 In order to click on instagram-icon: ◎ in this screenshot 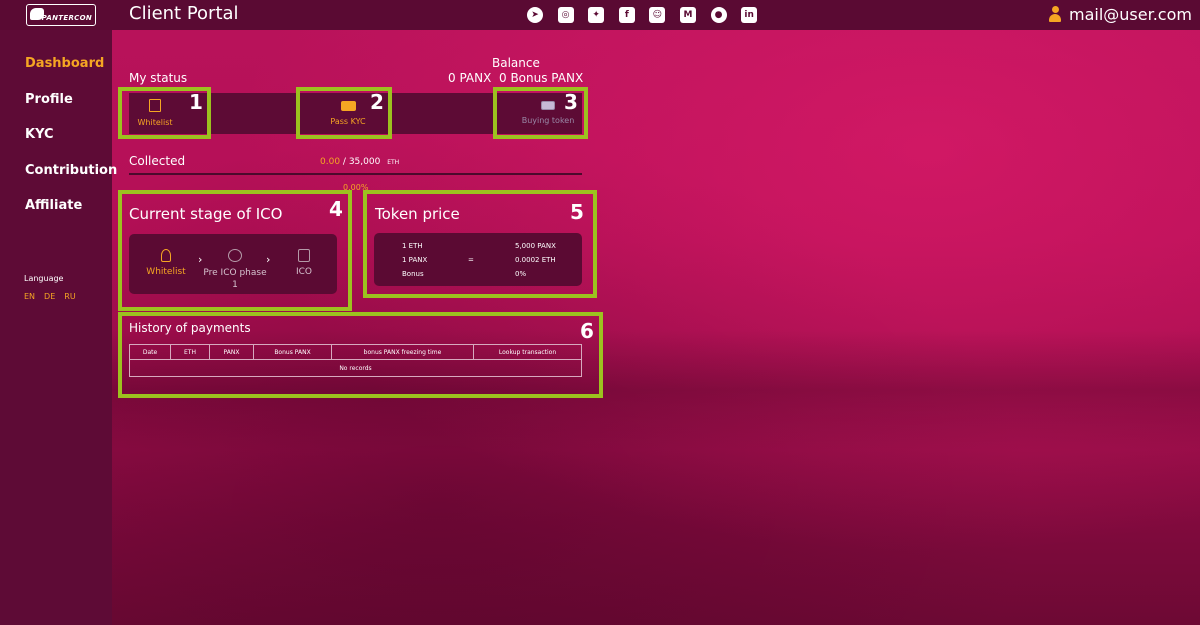, I will do `click(565, 15)`.